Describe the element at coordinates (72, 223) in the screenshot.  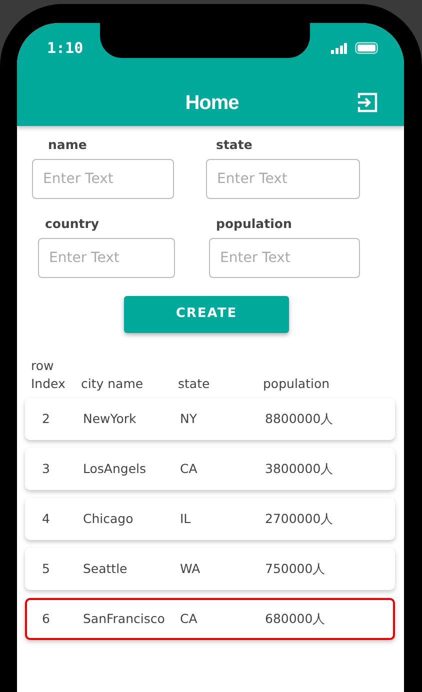
I see `field-label: country` at that location.